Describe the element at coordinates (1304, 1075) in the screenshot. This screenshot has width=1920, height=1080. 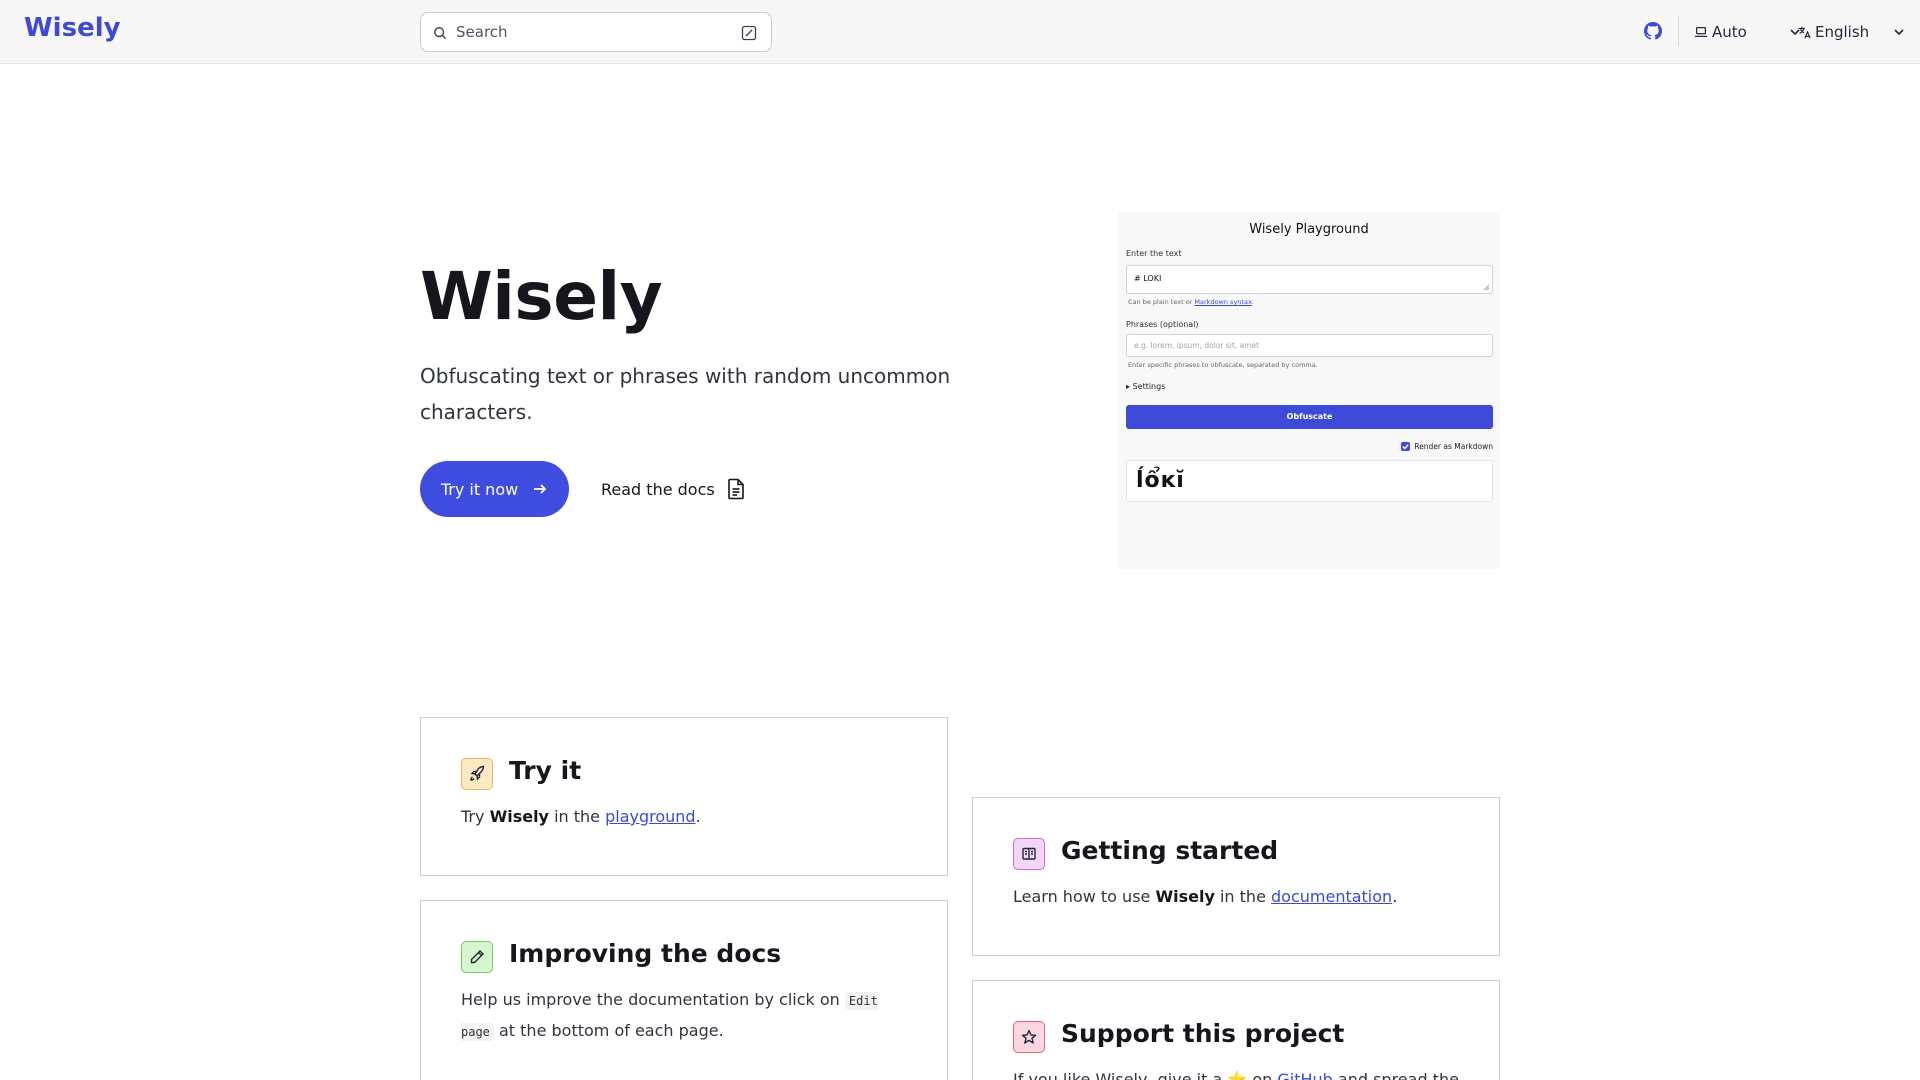
I see `github-link: GitHub` at that location.